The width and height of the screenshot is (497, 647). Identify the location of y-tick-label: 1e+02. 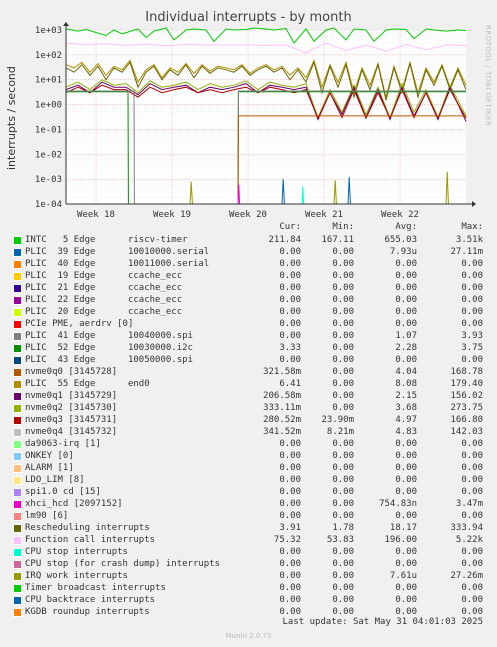
(48, 56).